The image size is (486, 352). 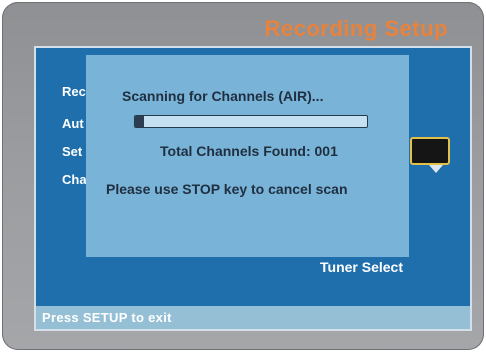 I want to click on scan-progress-bar, so click(x=251, y=121).